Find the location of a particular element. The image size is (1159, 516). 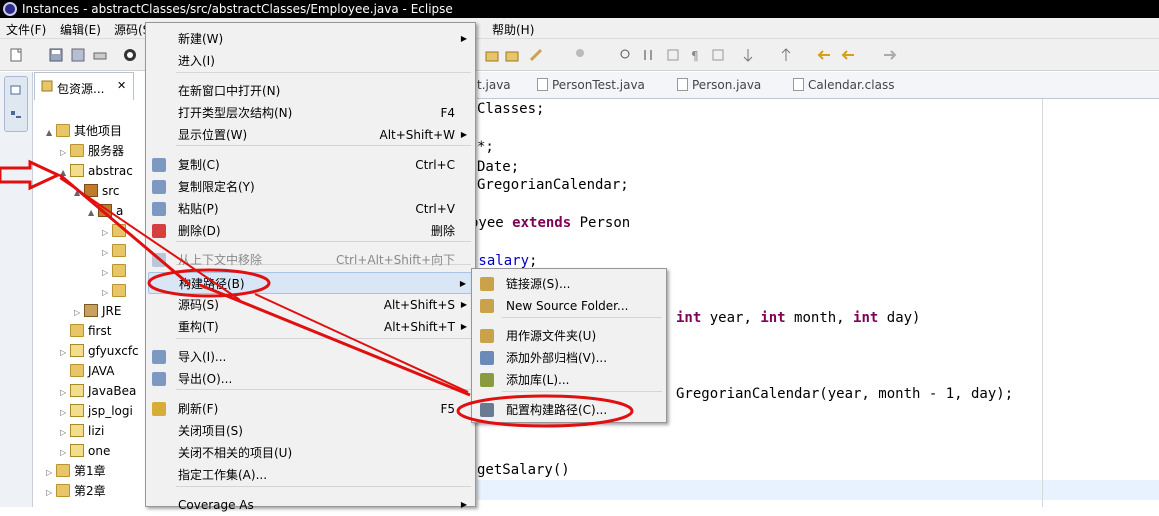

code-line: oyee extends Person is located at coordinates (550, 223).